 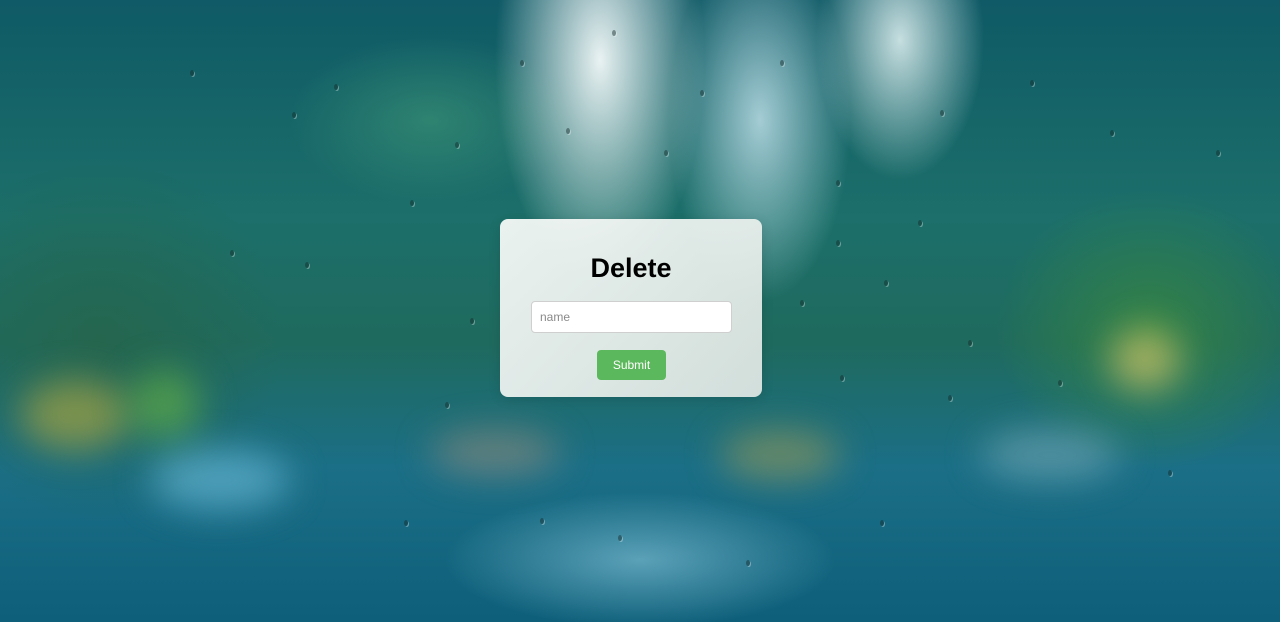 I want to click on name-input, so click(x=631, y=317).